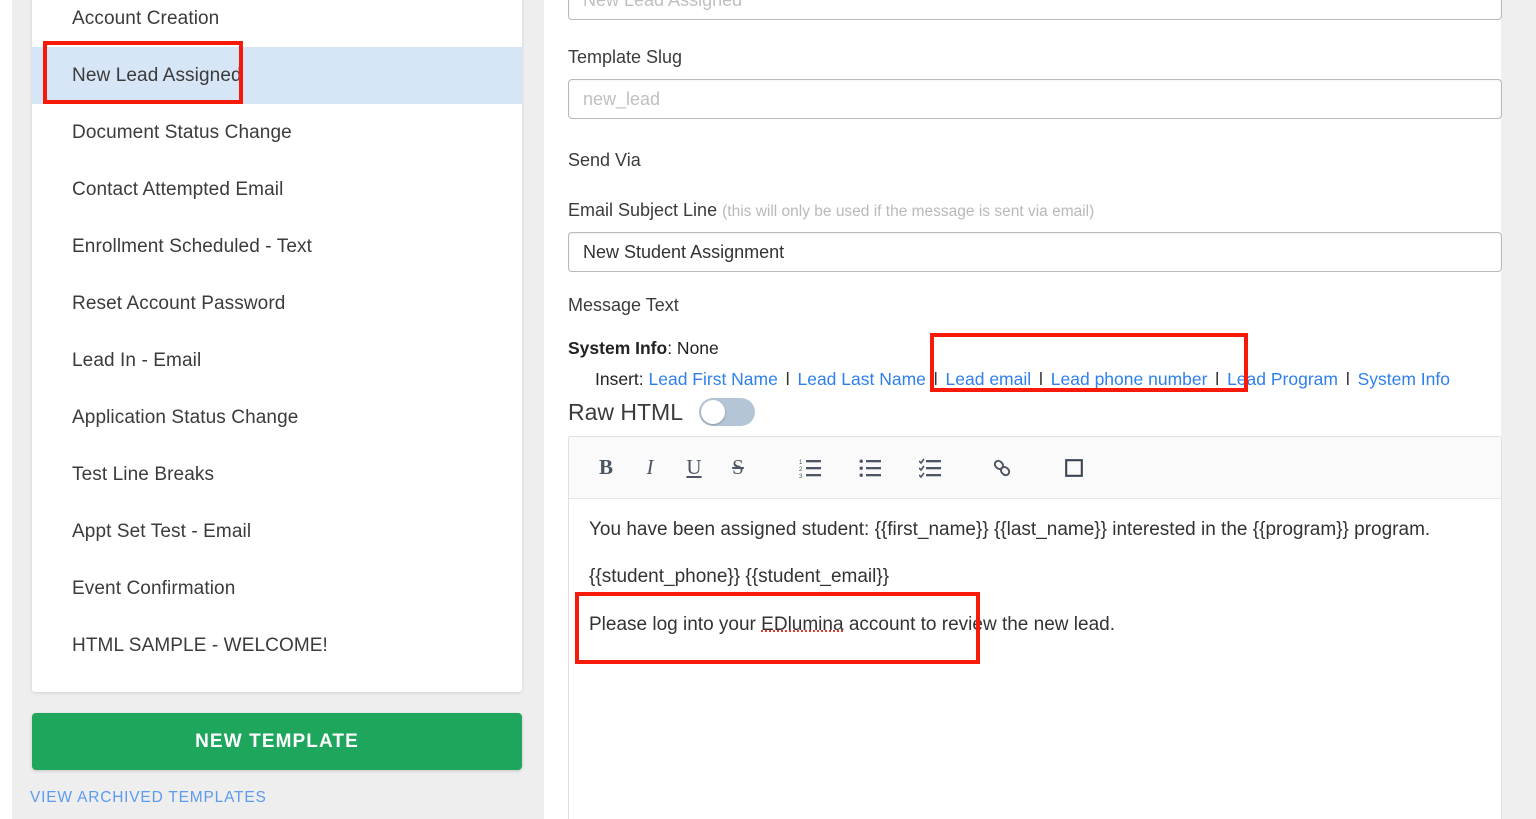 Image resolution: width=1536 pixels, height=819 pixels. What do you see at coordinates (277, 23) in the screenshot?
I see `sidebar-item-template: Account Creation` at bounding box center [277, 23].